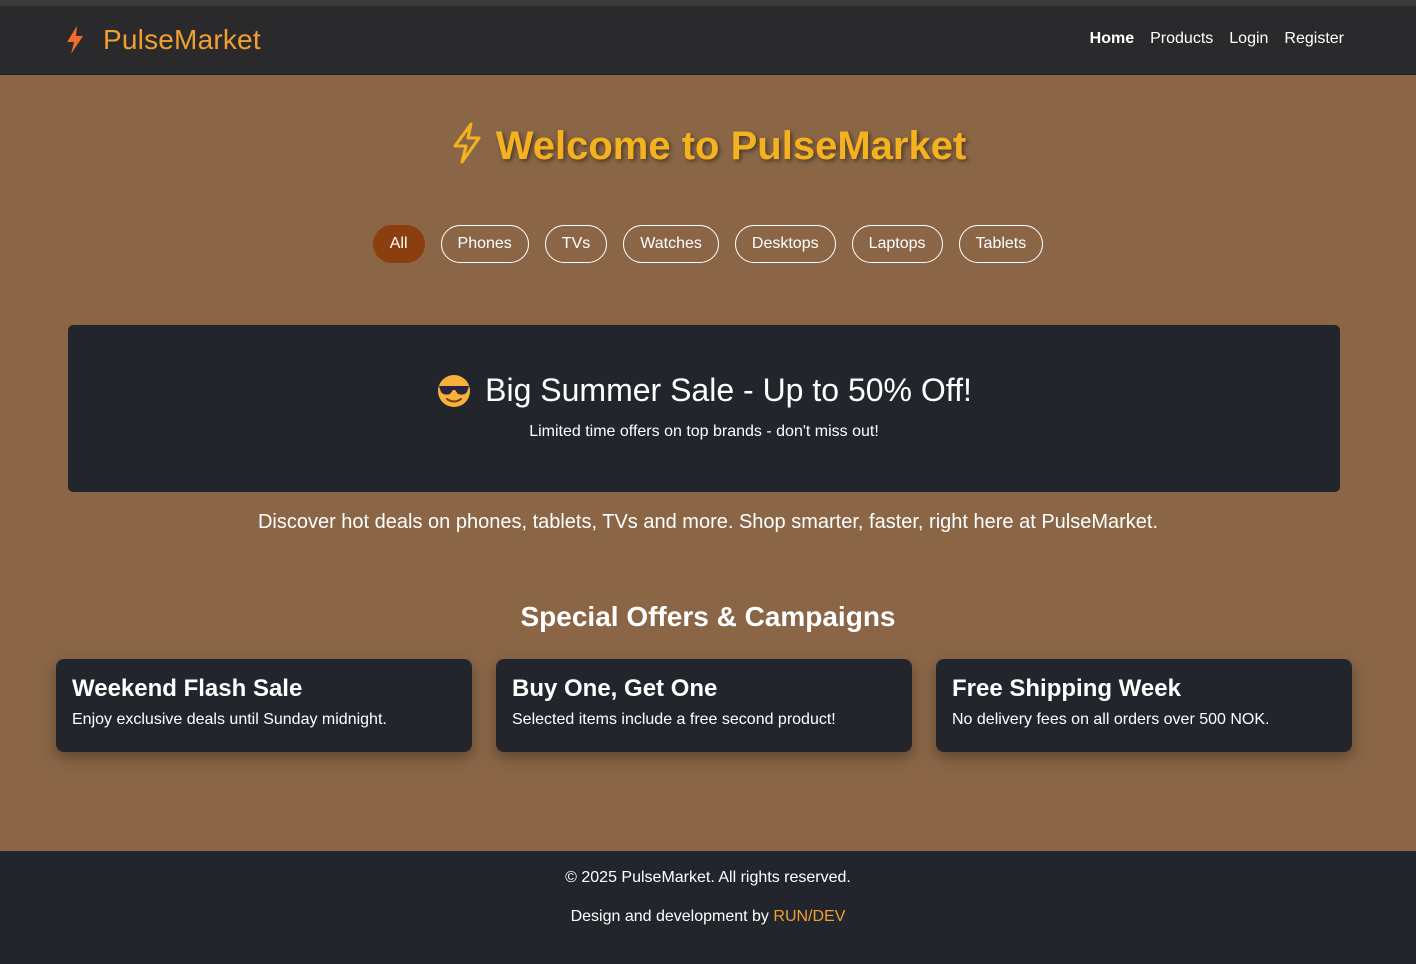 The width and height of the screenshot is (1416, 964). I want to click on filter-desktops: Desktops, so click(785, 244).